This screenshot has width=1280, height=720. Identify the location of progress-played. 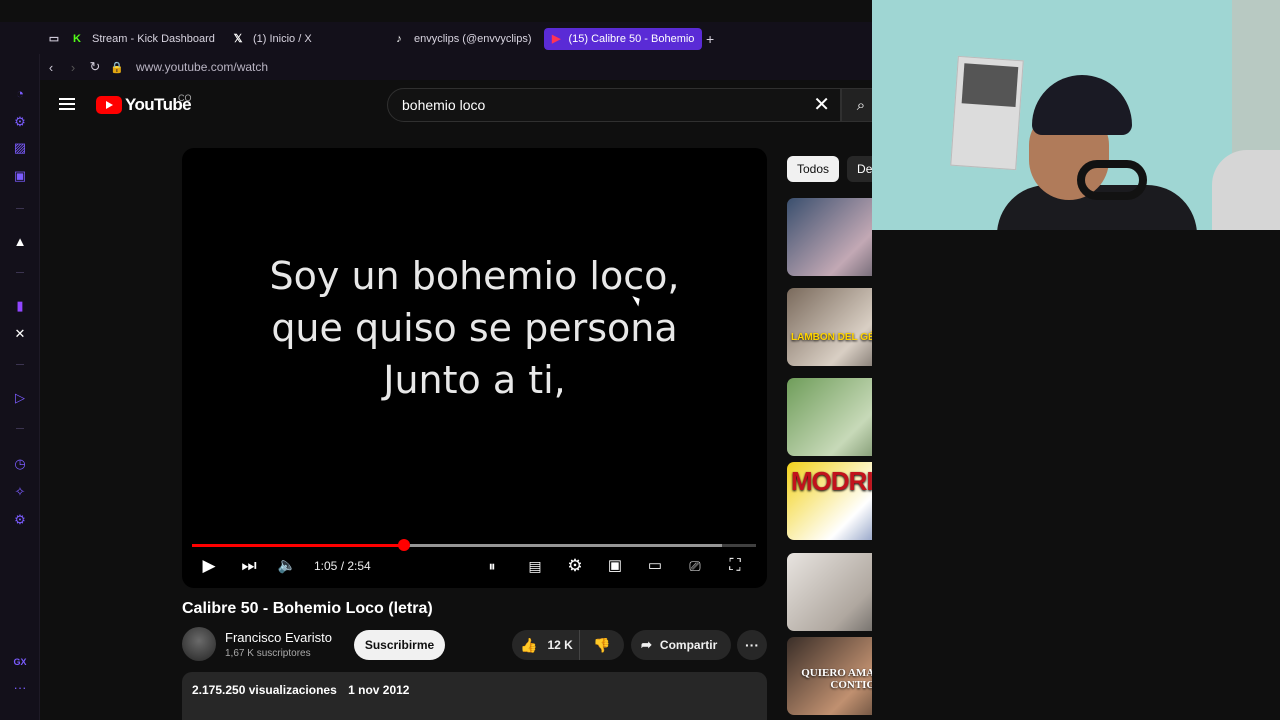
(298, 545).